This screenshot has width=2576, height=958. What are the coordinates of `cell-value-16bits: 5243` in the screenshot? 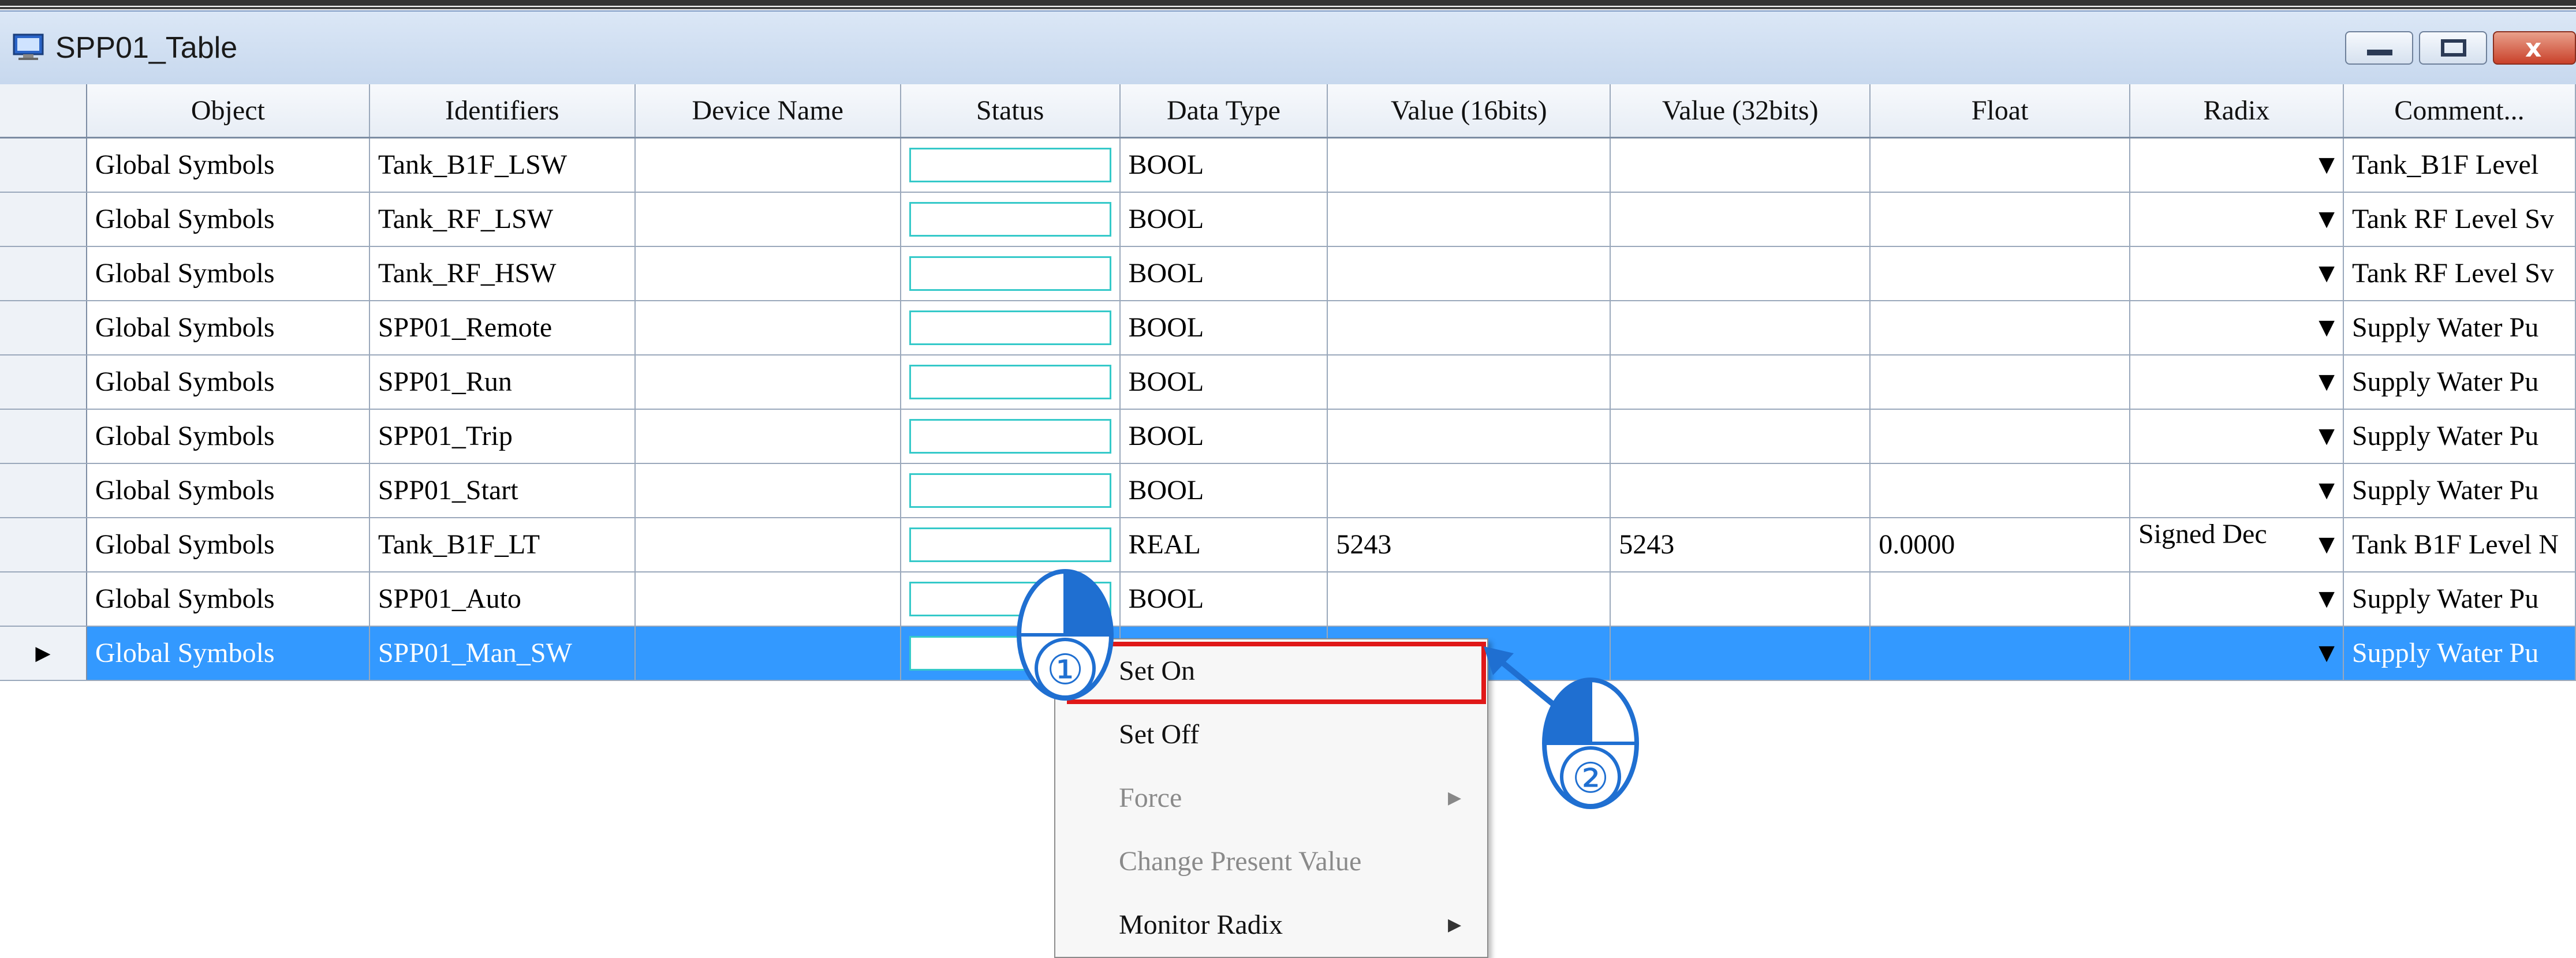 It's located at (1469, 544).